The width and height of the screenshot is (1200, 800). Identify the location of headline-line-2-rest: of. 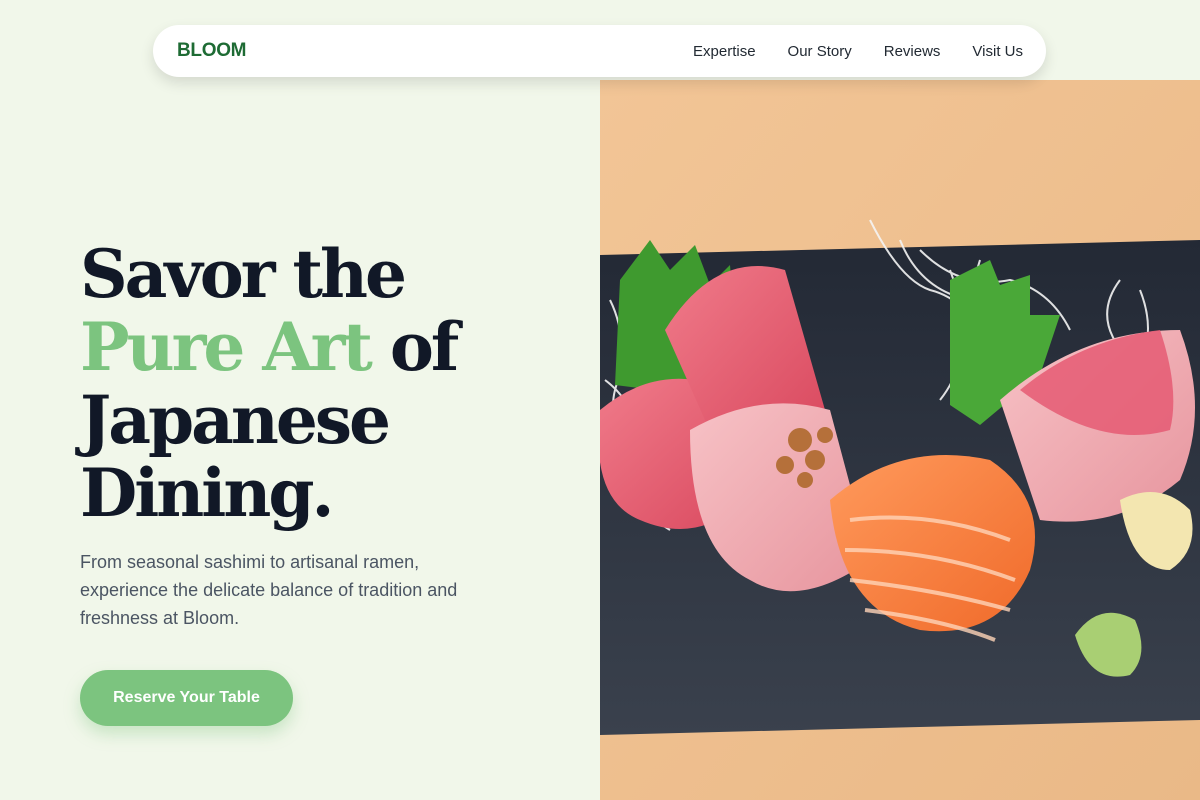
(424, 347).